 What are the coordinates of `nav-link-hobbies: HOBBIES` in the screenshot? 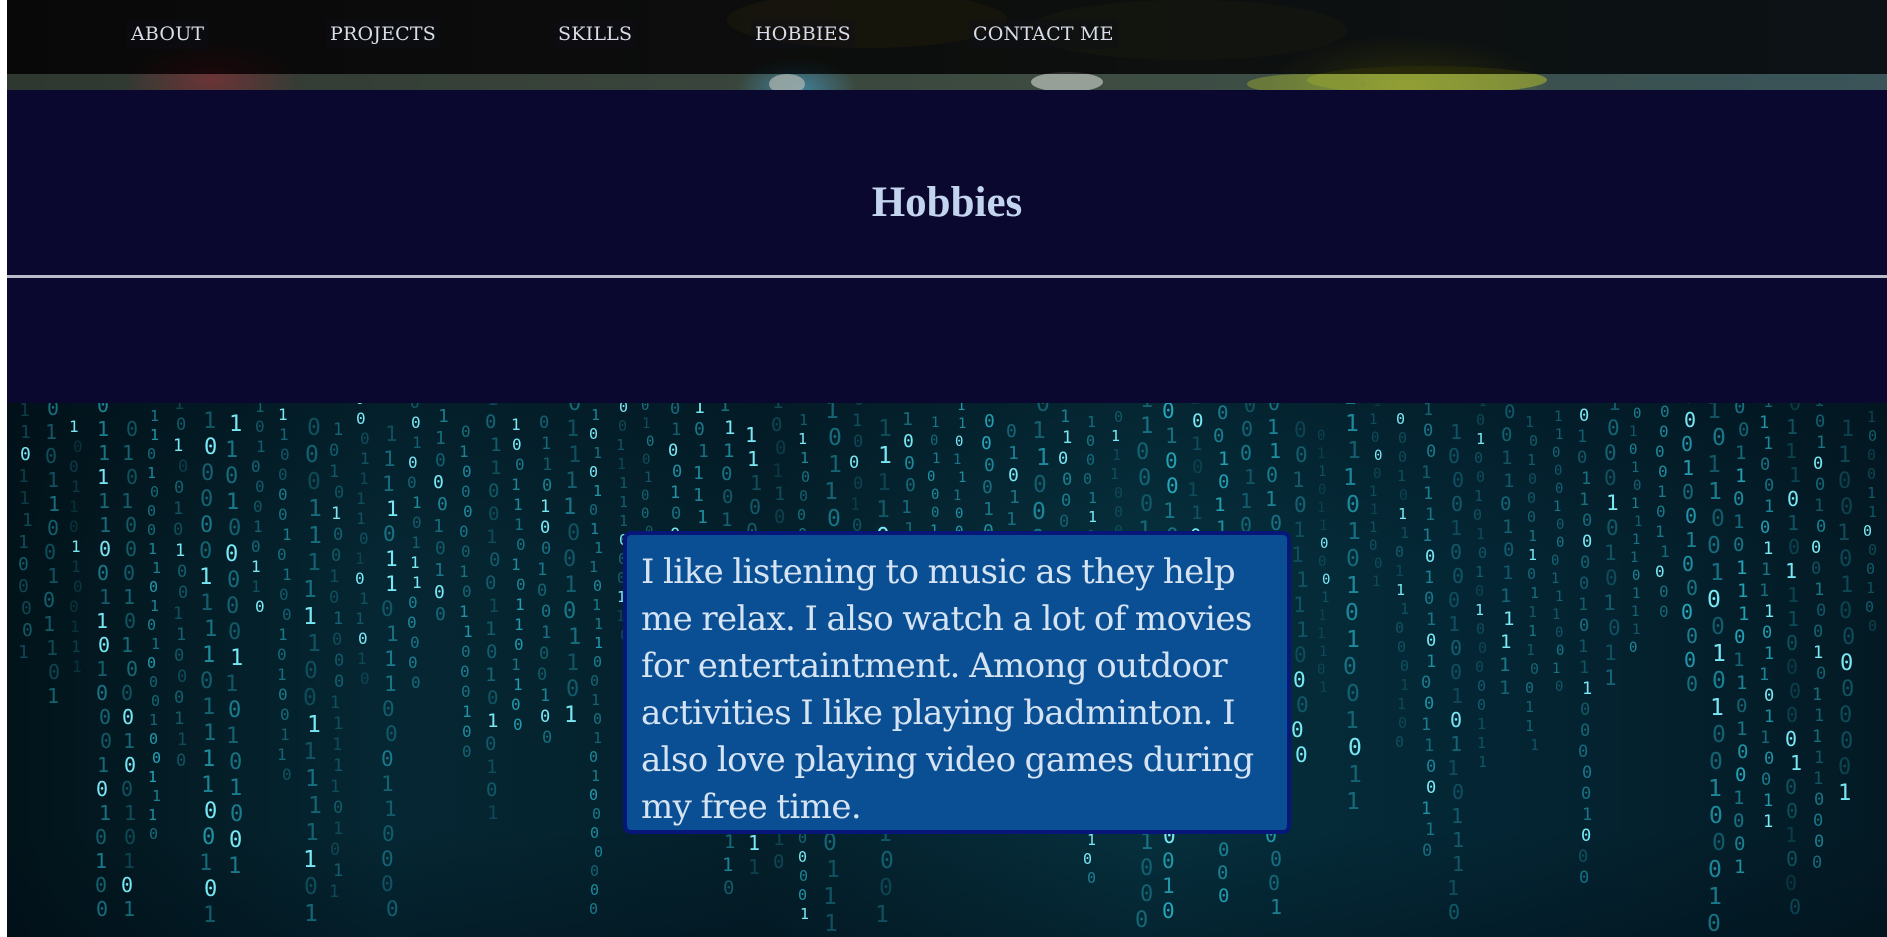 It's located at (803, 34).